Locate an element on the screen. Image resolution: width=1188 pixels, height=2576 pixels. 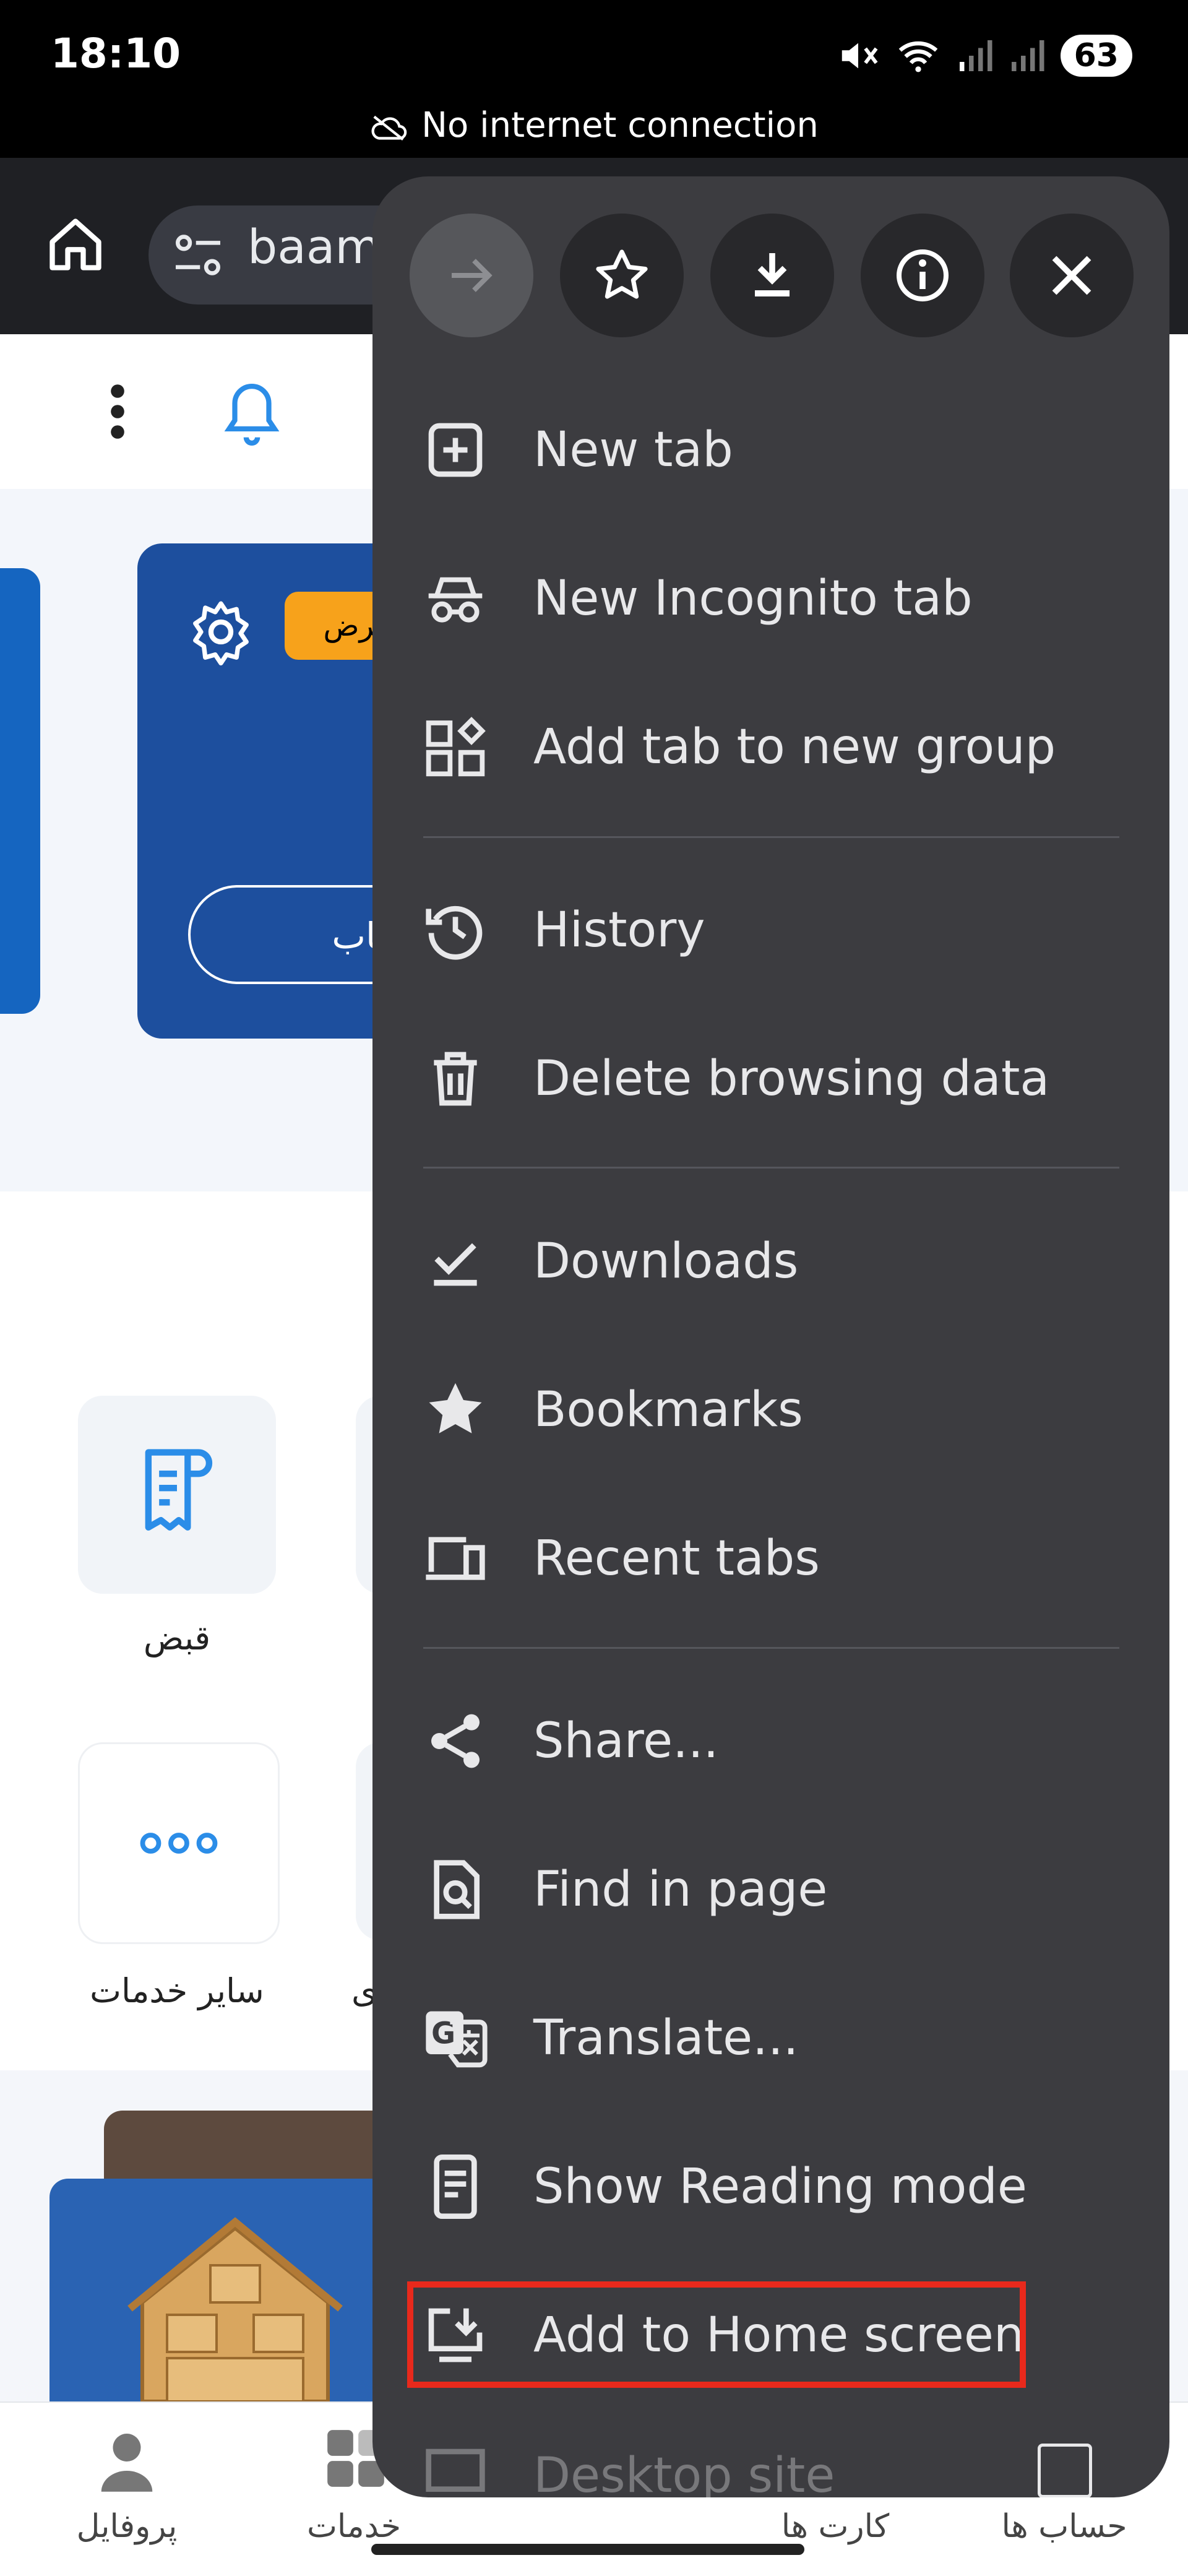
downloads-icon is located at coordinates (455, 1264).